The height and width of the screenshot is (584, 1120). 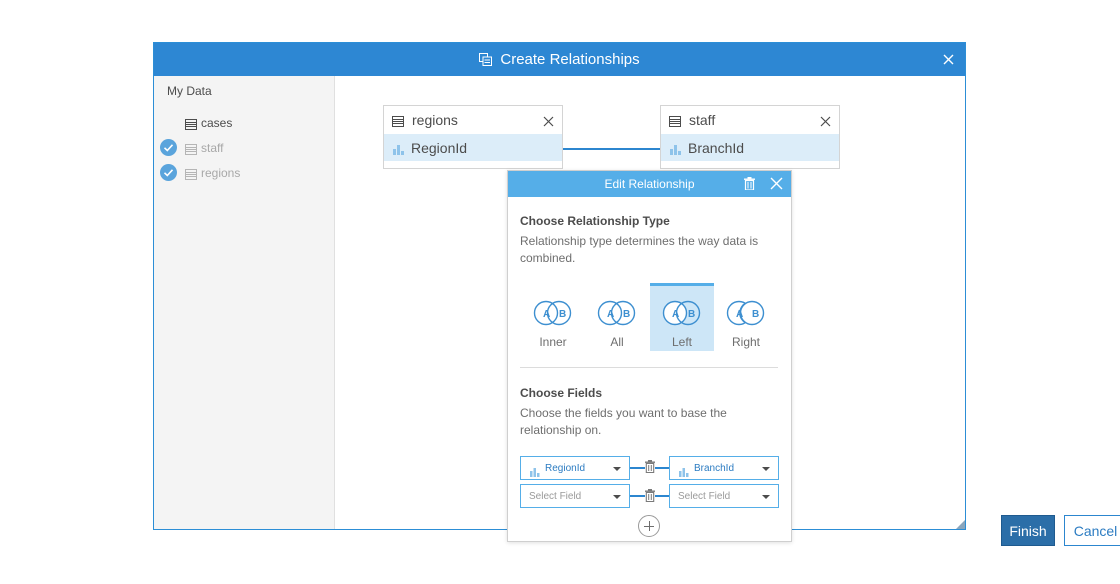 I want to click on select-value: BranchId, so click(x=714, y=468).